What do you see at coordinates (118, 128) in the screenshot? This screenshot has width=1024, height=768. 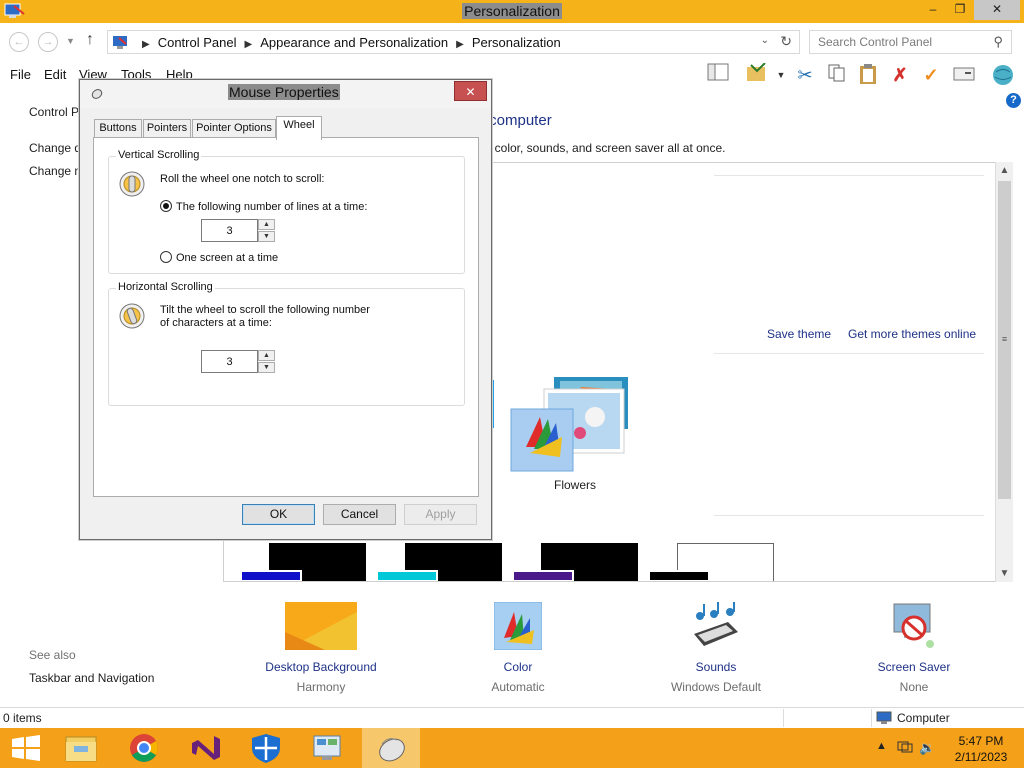 I see `tab-buttons: Buttons` at bounding box center [118, 128].